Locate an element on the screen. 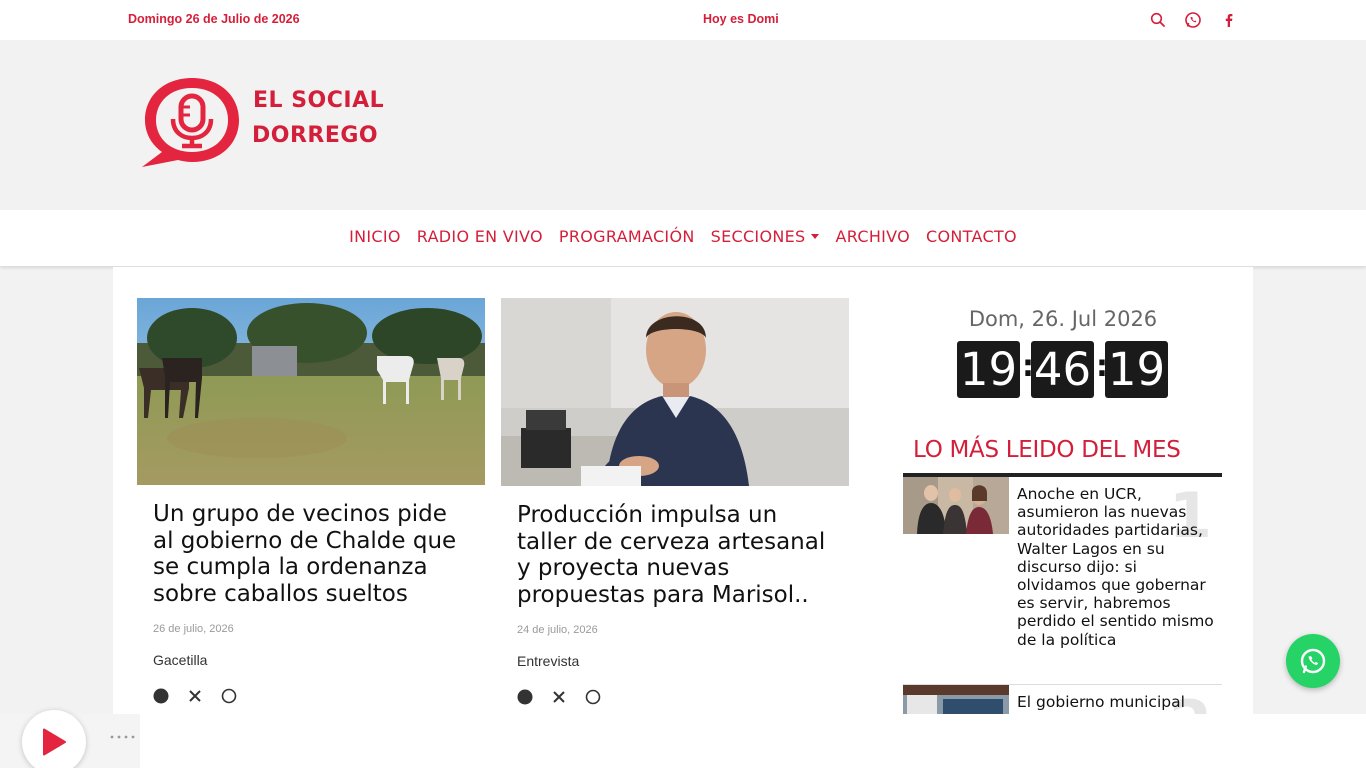 This screenshot has height=768, width=1366. most-read-thumbnail is located at coordinates (956, 505).